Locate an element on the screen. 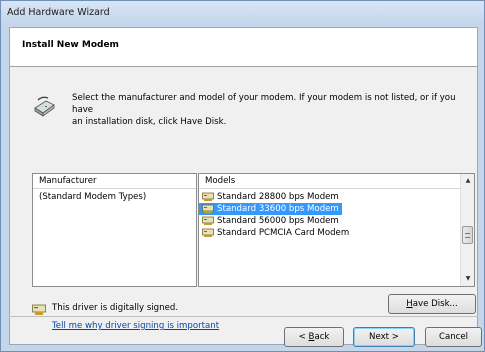  grip-icon is located at coordinates (467, 235).